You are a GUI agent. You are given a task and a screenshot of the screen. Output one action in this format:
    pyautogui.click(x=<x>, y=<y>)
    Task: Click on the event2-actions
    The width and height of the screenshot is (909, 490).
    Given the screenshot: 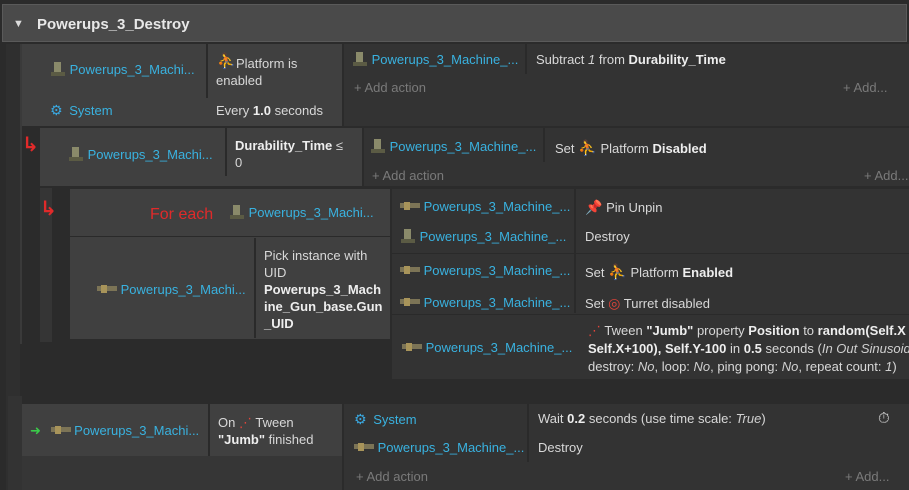 What is the action you would take?
    pyautogui.click(x=636, y=157)
    